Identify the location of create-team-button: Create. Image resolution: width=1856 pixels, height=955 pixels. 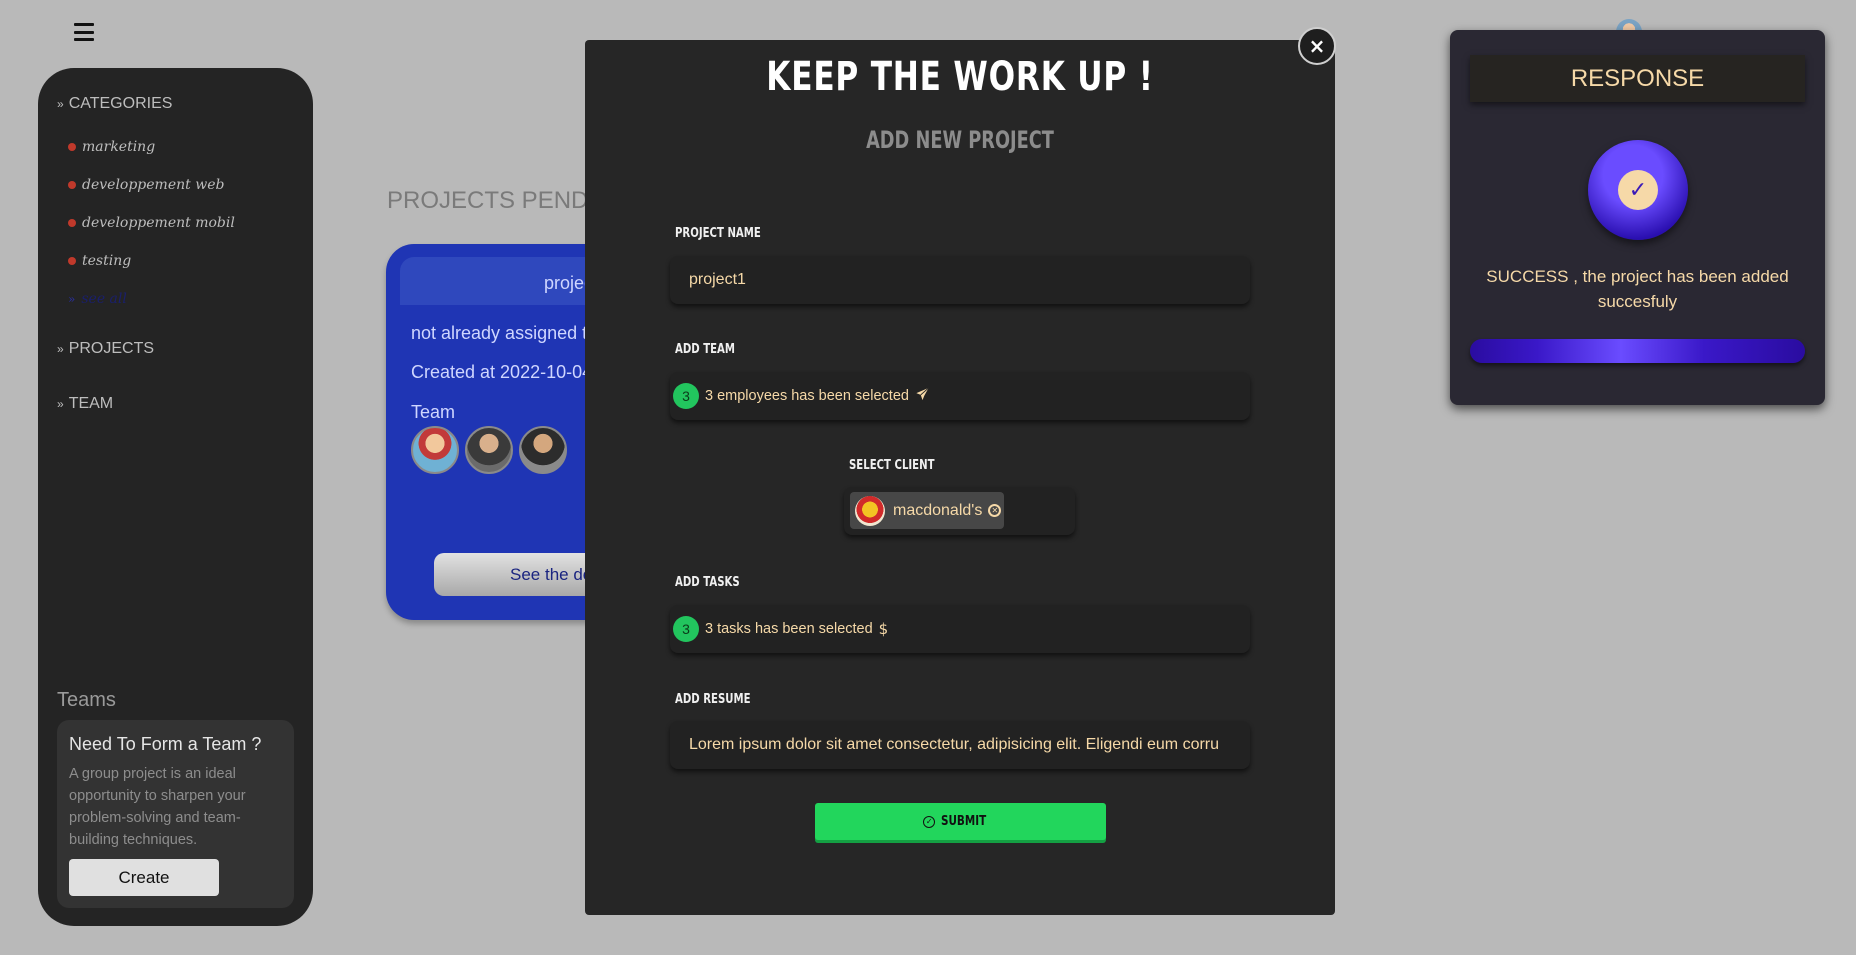
(144, 877).